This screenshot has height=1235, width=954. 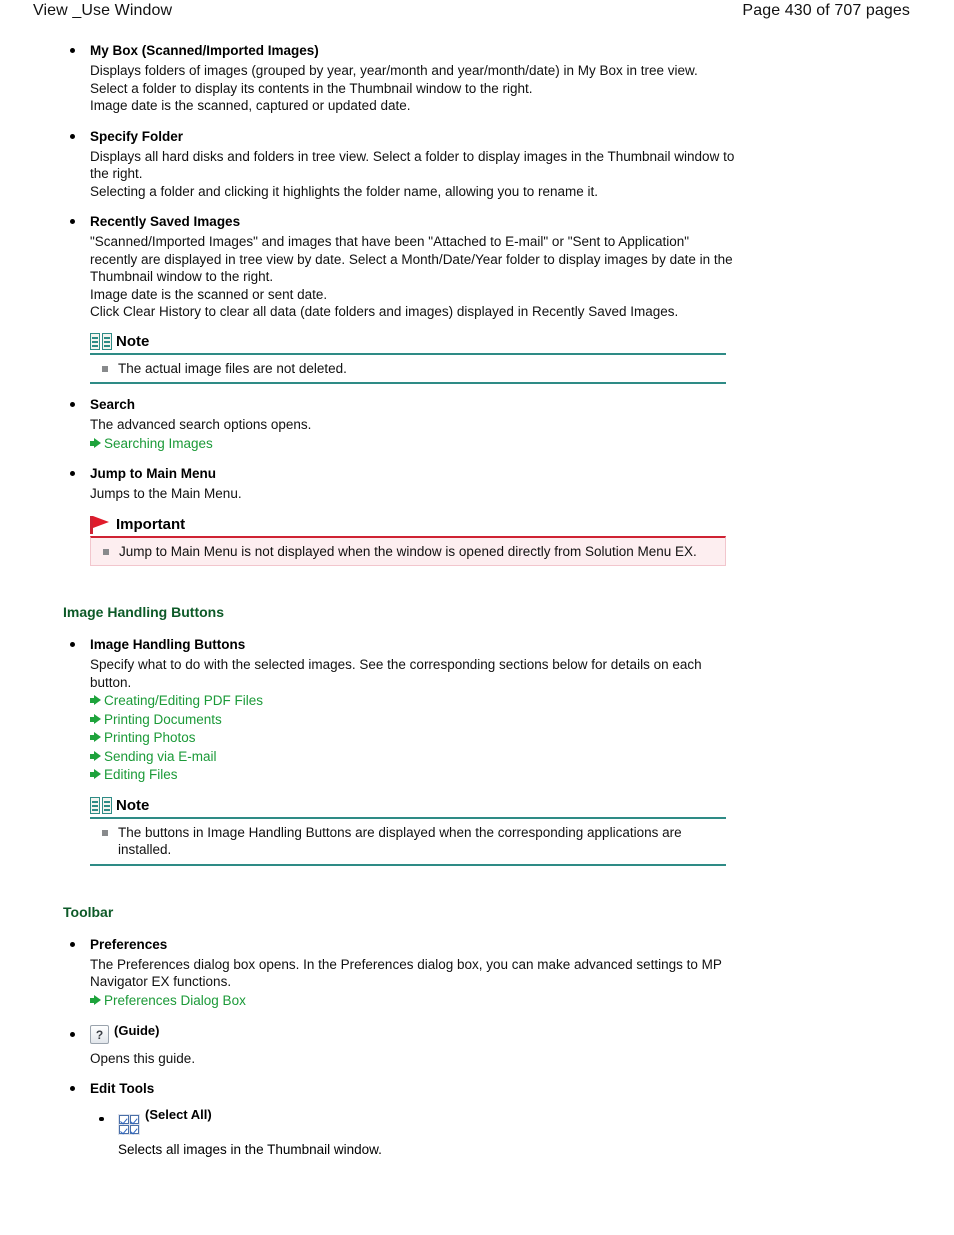 I want to click on select-all-icon, so click(x=129, y=1124).